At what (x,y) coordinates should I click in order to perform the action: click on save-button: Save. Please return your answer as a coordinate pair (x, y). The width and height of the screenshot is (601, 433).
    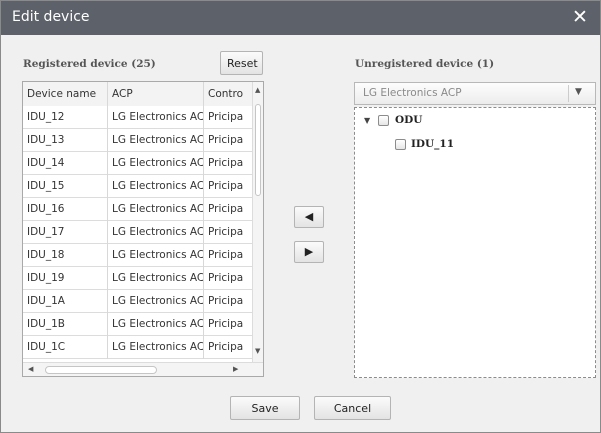
    Looking at the image, I should click on (265, 408).